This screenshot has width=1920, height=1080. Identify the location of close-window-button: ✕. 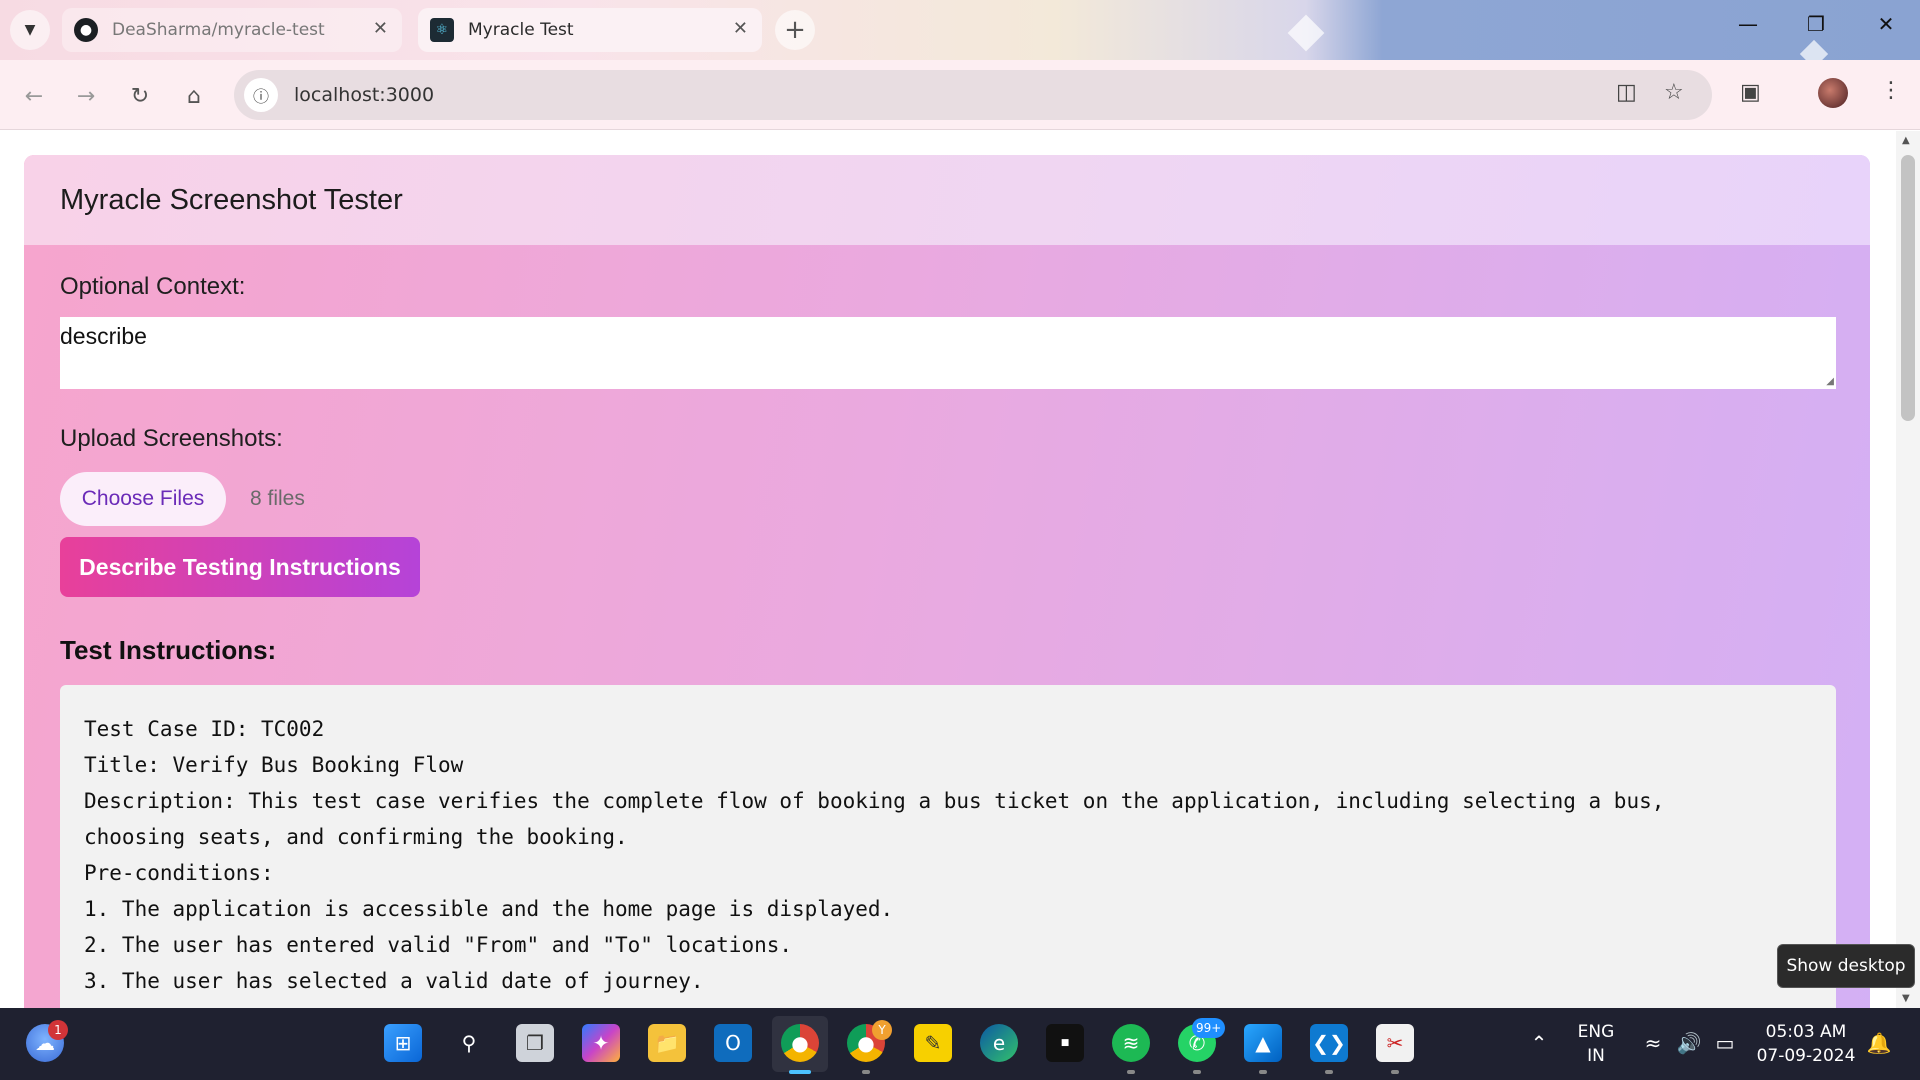
(1886, 24).